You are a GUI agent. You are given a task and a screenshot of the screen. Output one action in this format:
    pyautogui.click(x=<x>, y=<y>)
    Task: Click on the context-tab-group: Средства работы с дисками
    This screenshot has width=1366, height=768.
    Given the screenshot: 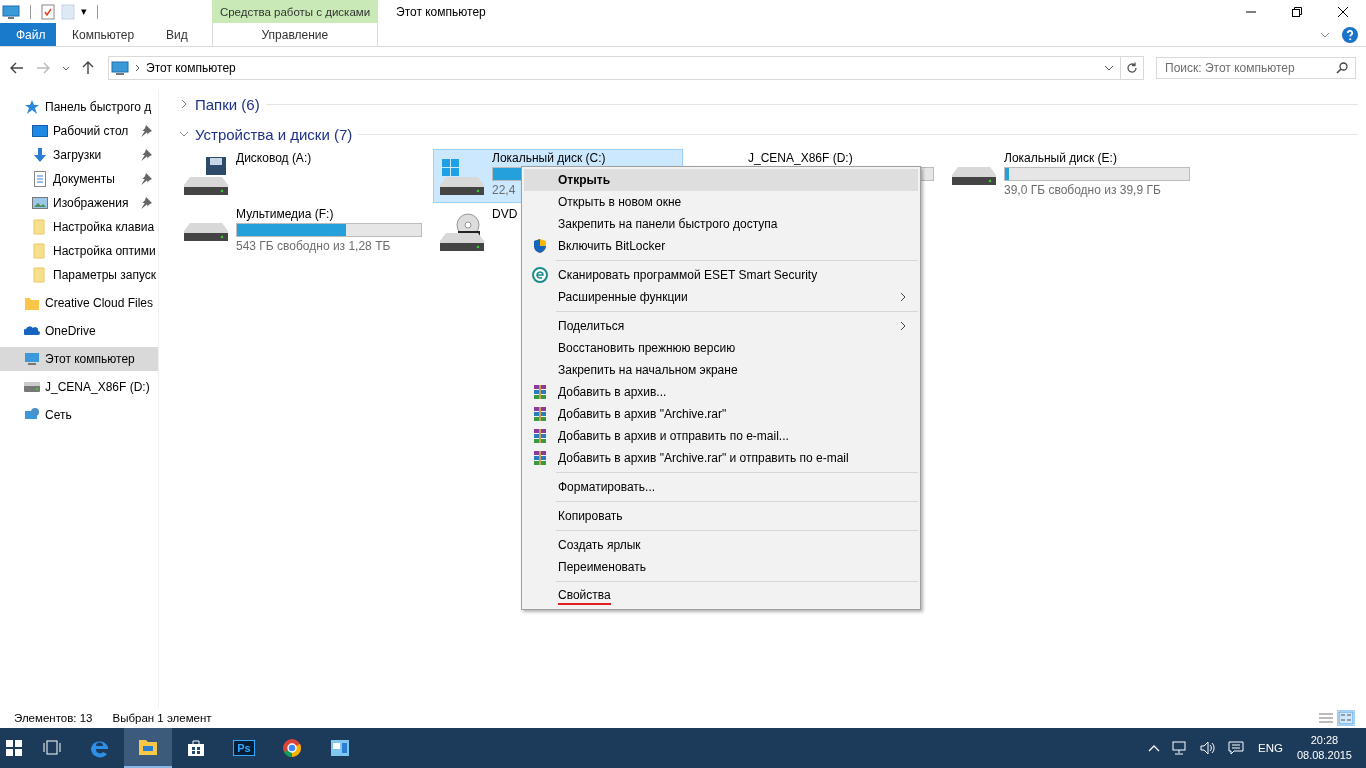 What is the action you would take?
    pyautogui.click(x=295, y=11)
    